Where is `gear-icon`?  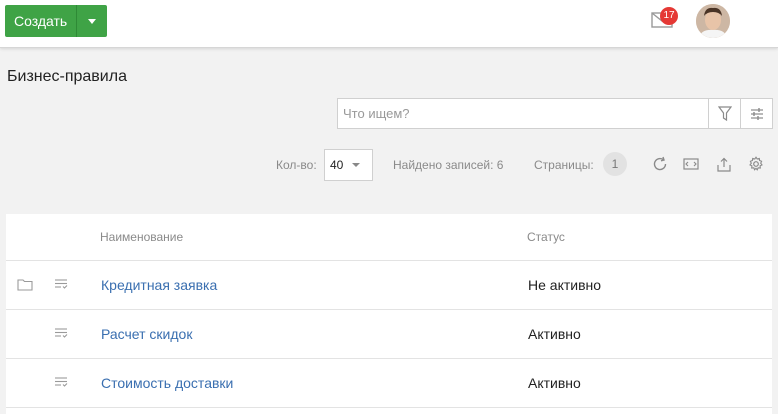 gear-icon is located at coordinates (756, 163).